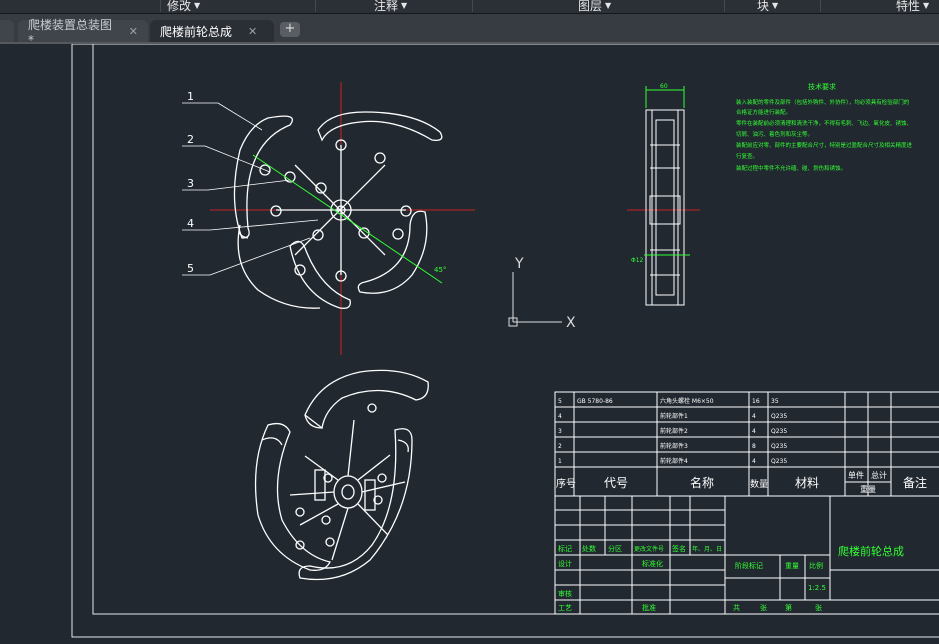  I want to click on part-no: 2, so click(560, 446).